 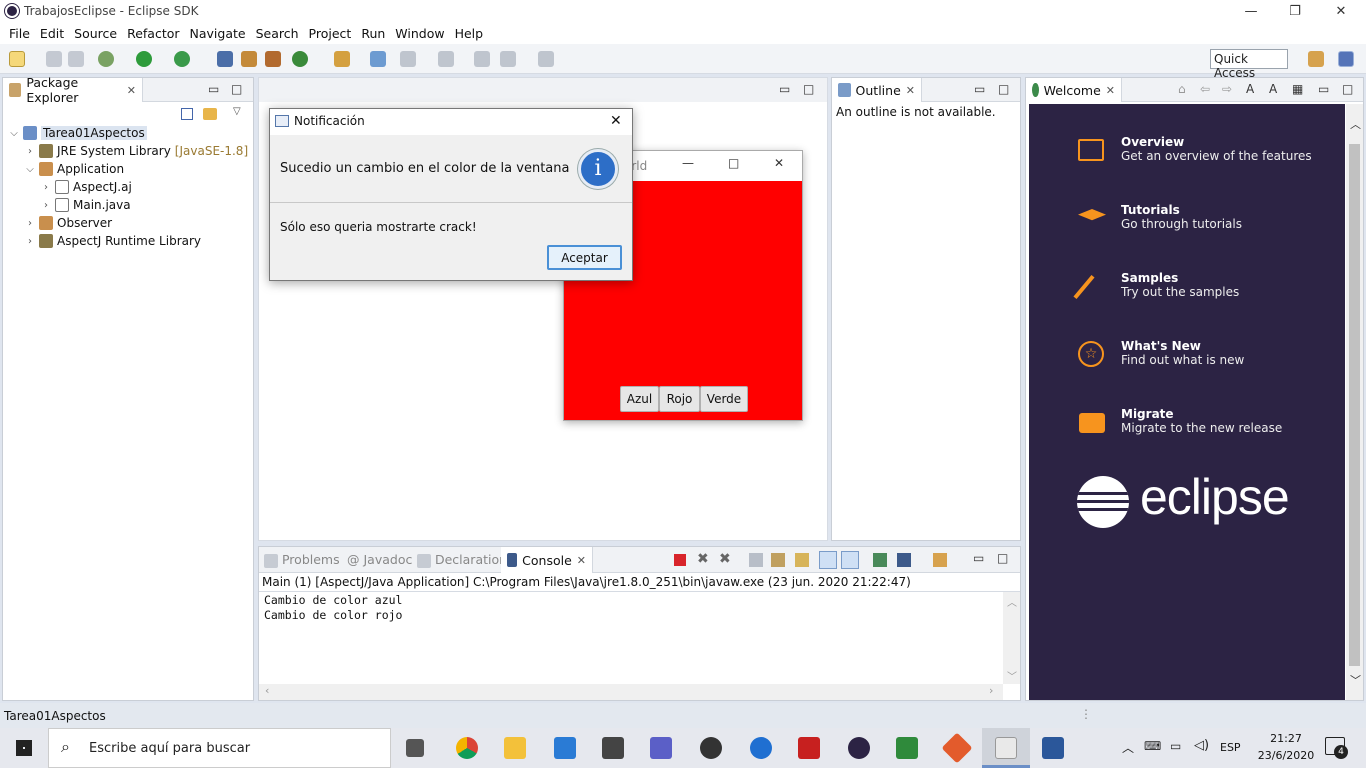 I want to click on new-package-icon, so click(x=249, y=59).